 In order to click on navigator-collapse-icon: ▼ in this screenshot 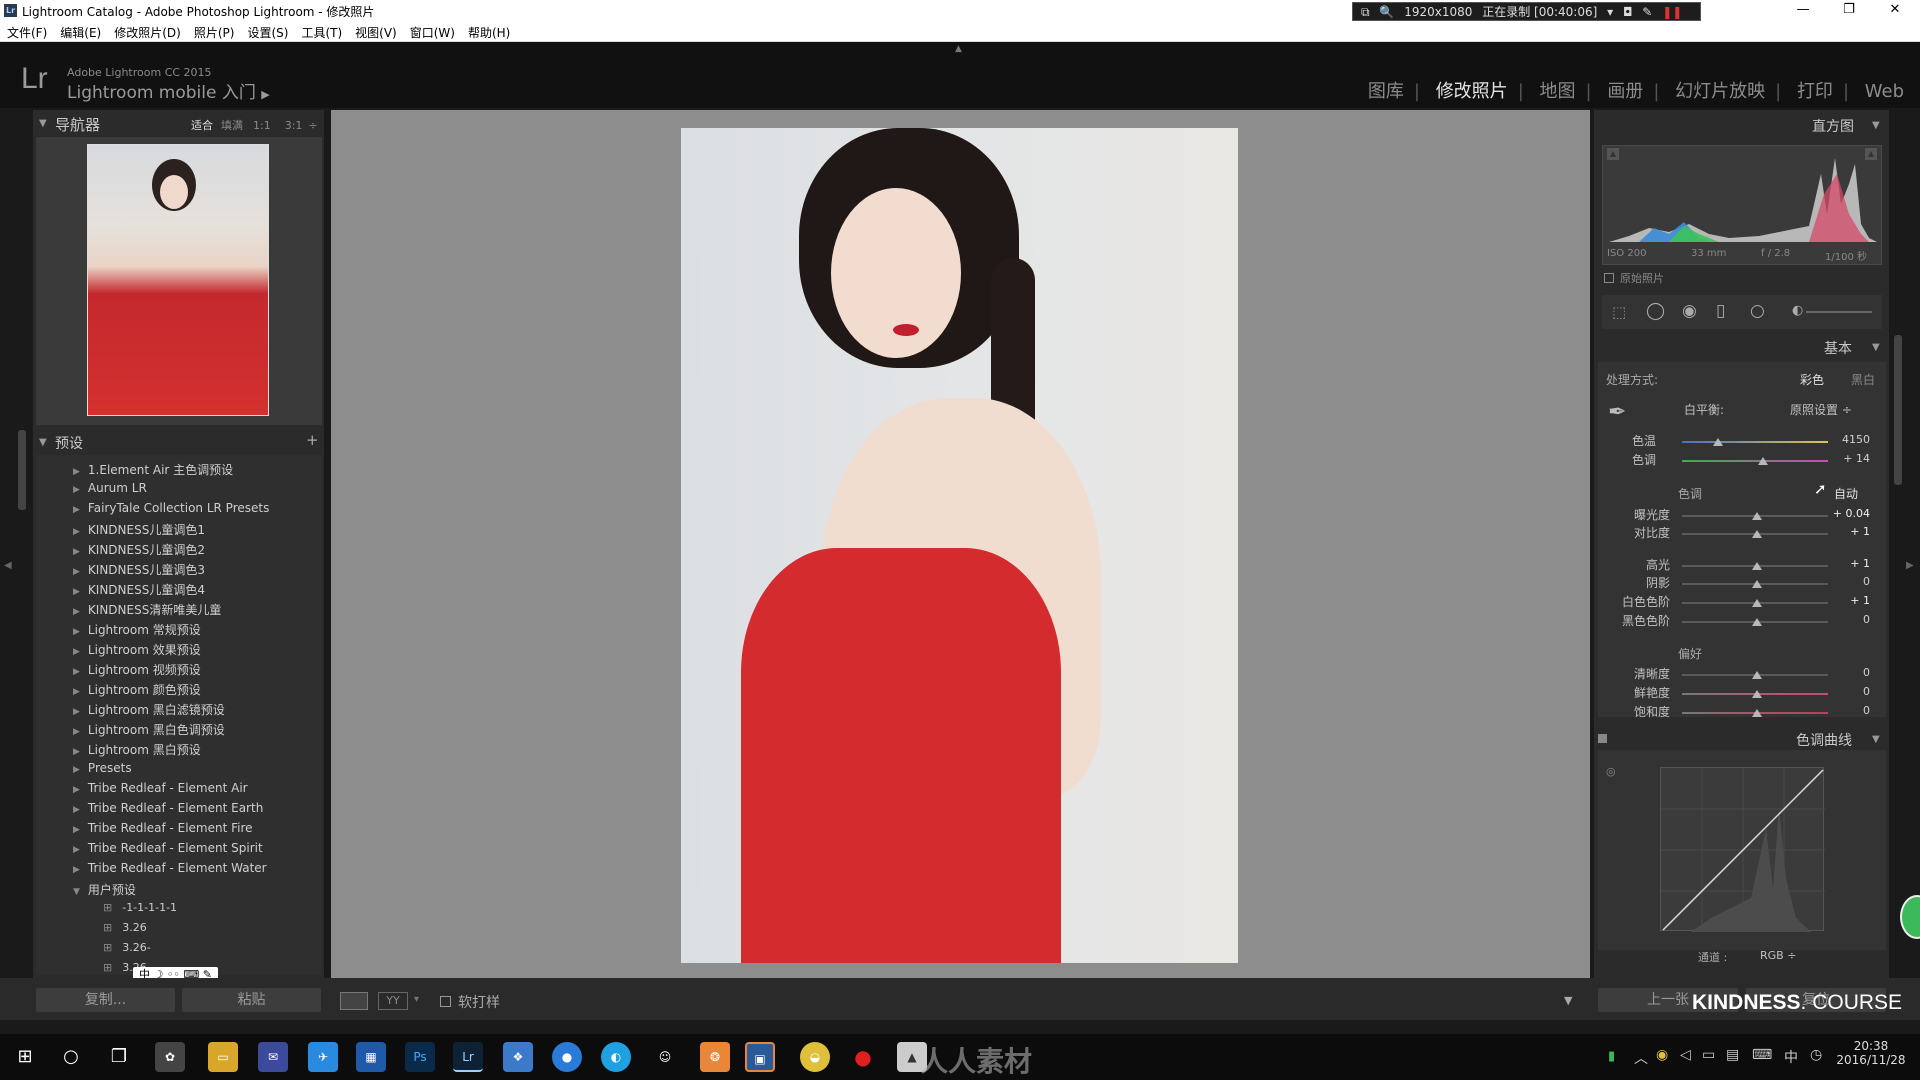, I will do `click(43, 123)`.